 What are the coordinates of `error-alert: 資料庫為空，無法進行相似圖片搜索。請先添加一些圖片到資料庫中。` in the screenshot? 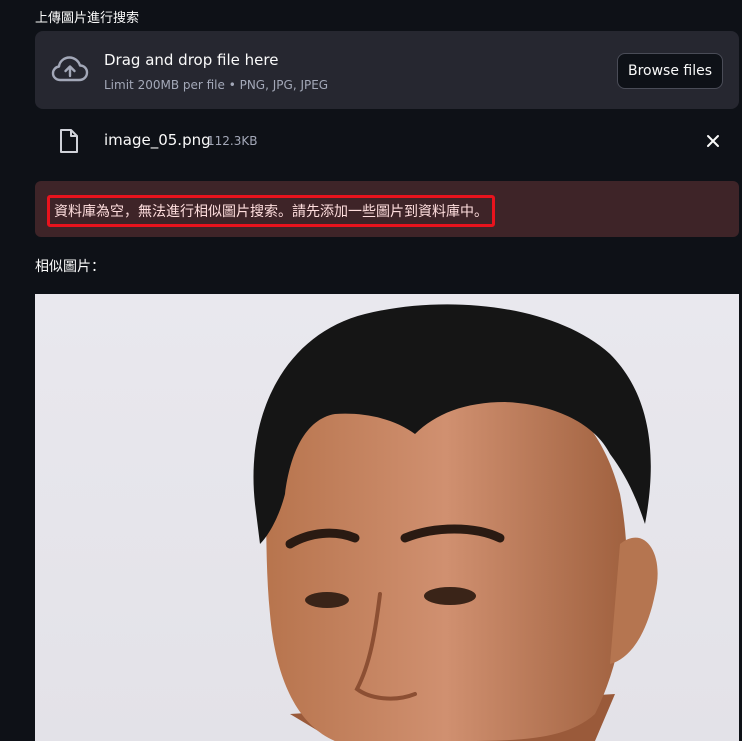 It's located at (387, 209).